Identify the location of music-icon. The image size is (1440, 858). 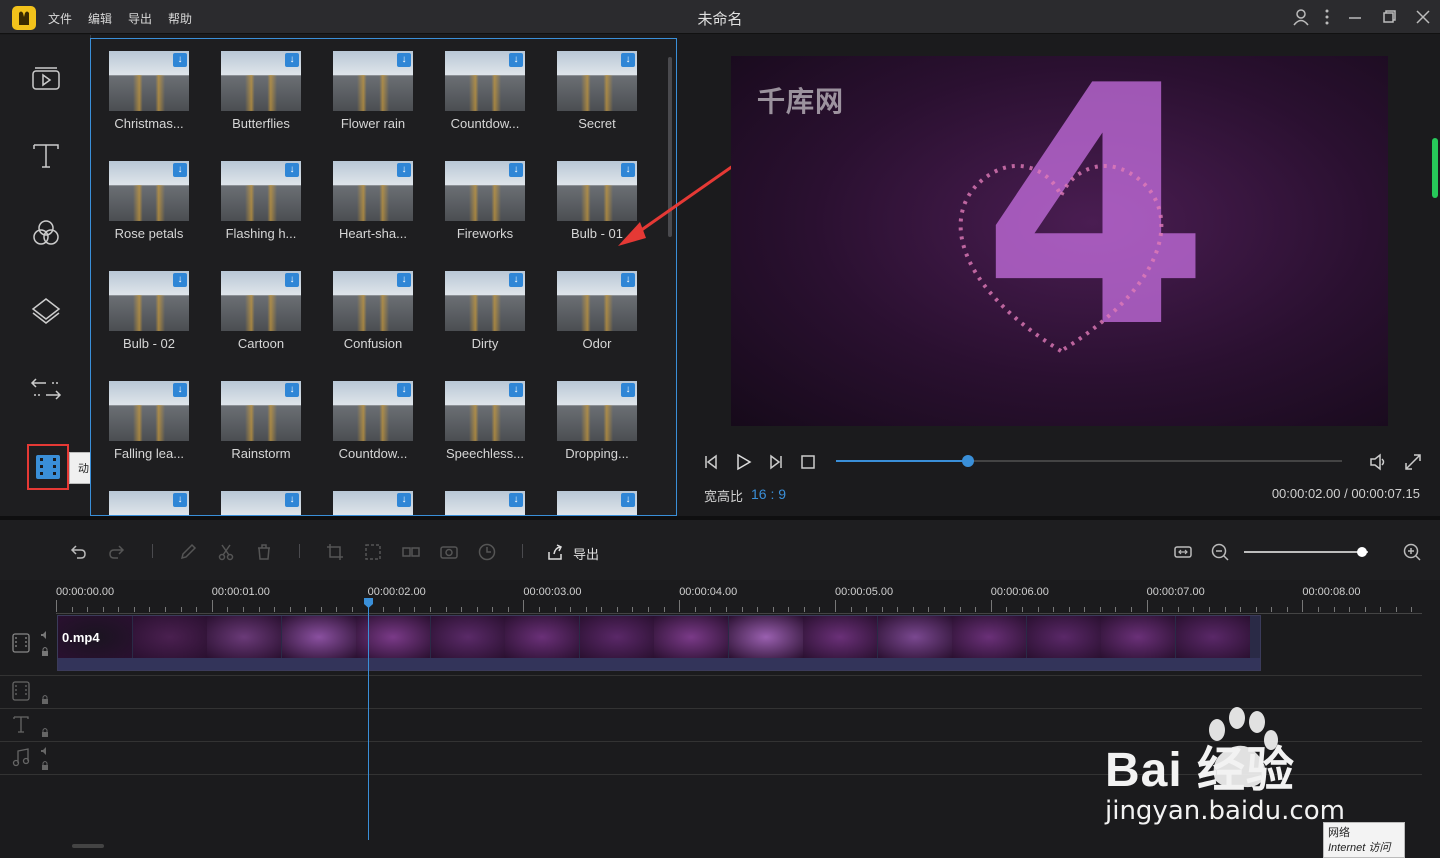
(21, 757).